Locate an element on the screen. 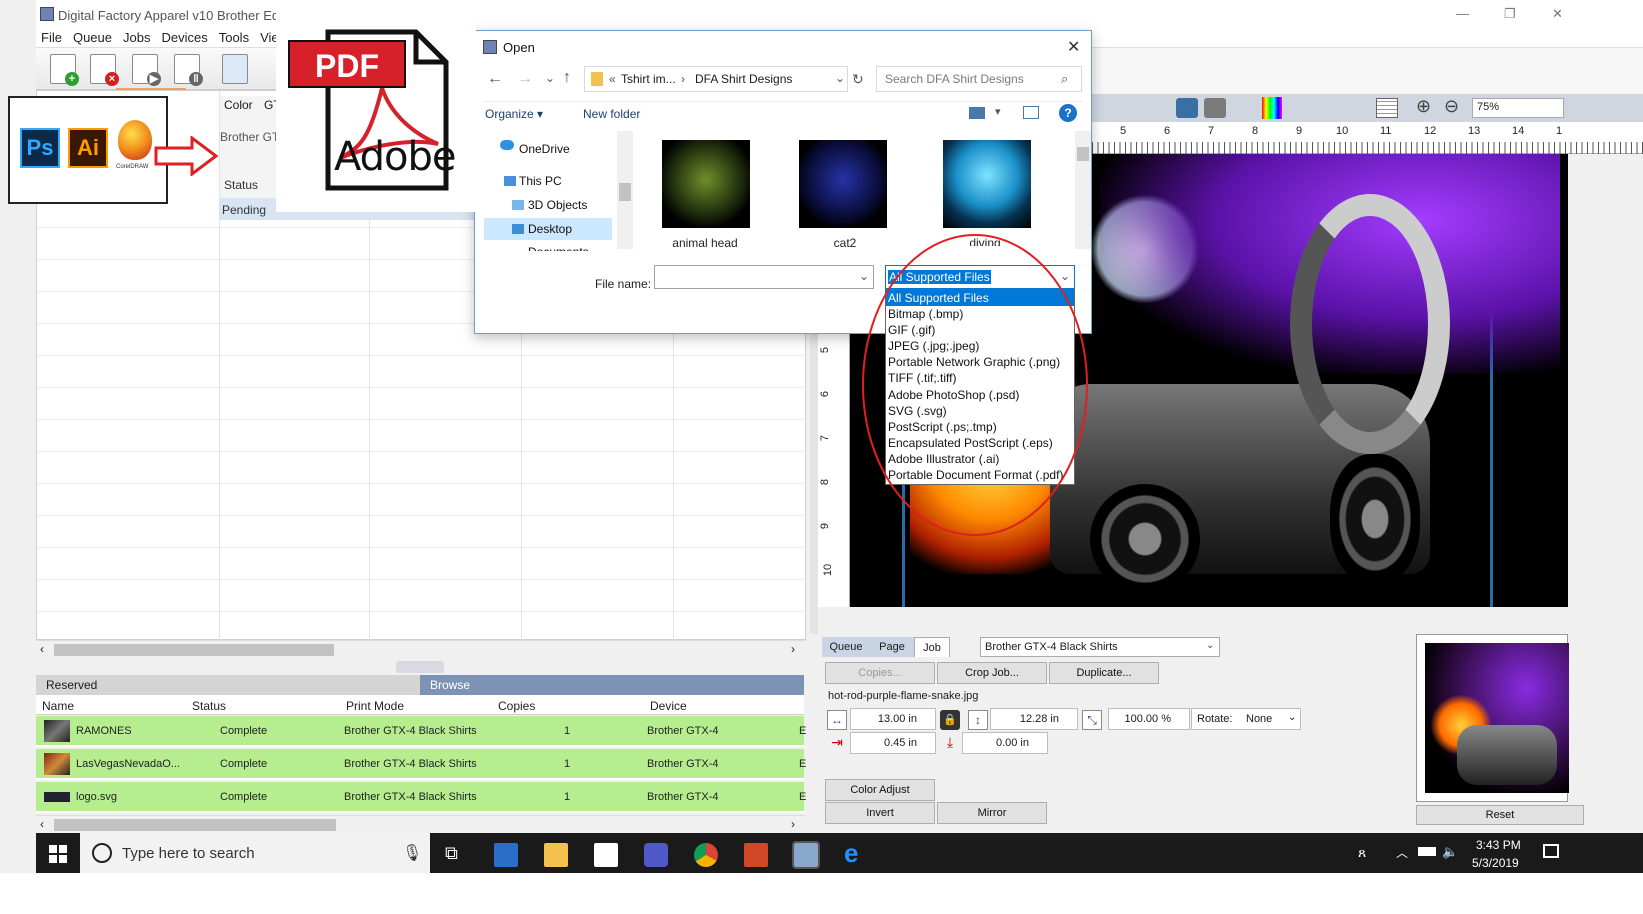 The height and width of the screenshot is (914, 1643). file-thumb-animal-head is located at coordinates (706, 184).